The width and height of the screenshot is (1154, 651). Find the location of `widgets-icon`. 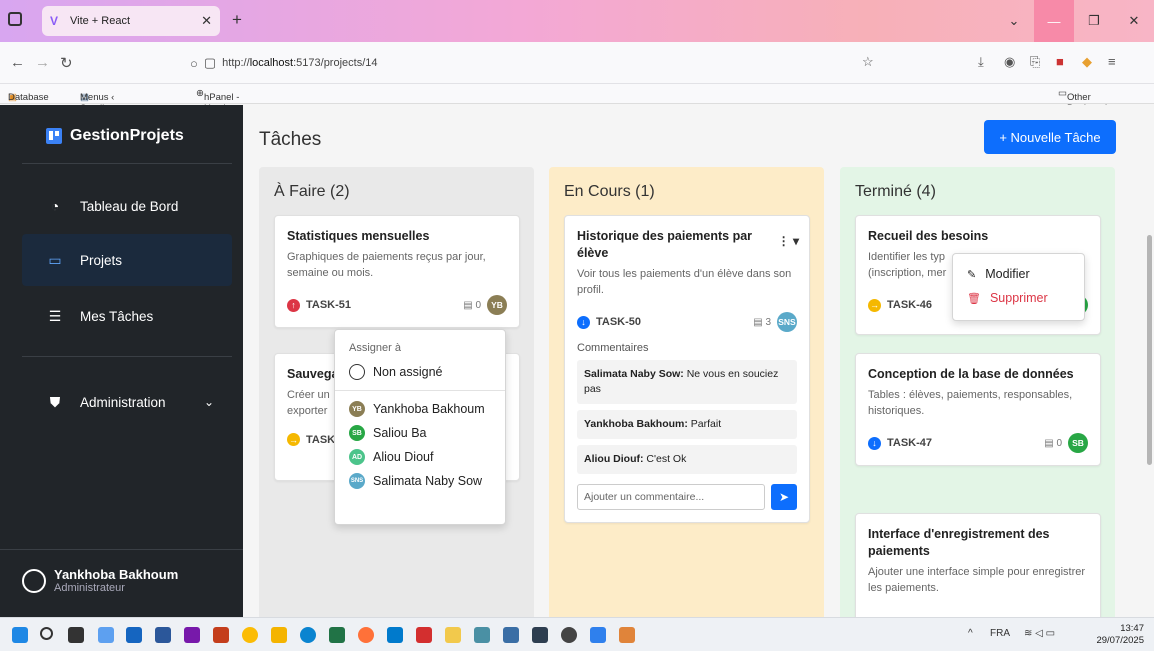

widgets-icon is located at coordinates (106, 635).